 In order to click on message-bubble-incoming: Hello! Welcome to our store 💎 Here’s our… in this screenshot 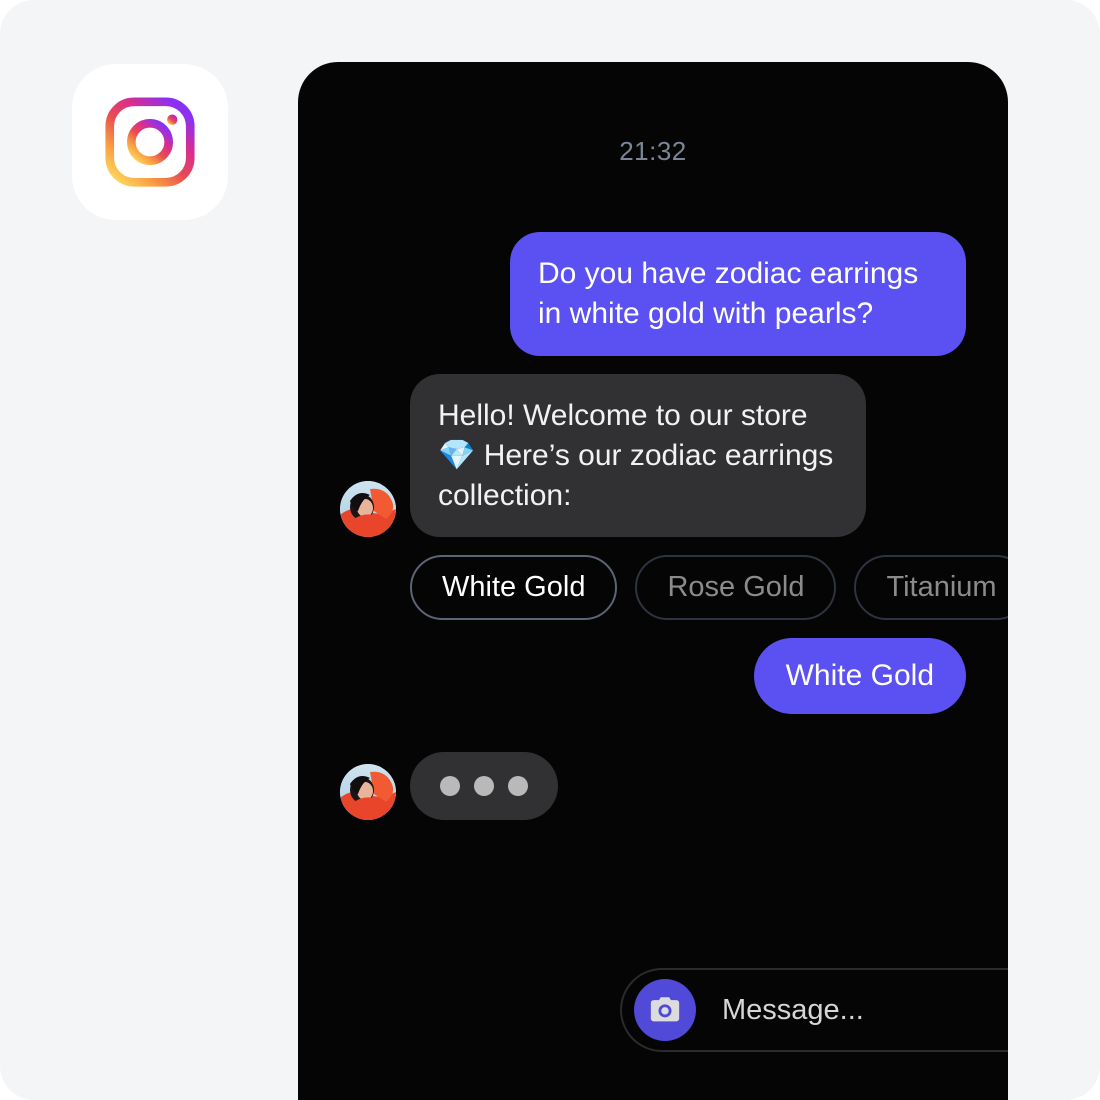, I will do `click(638, 455)`.